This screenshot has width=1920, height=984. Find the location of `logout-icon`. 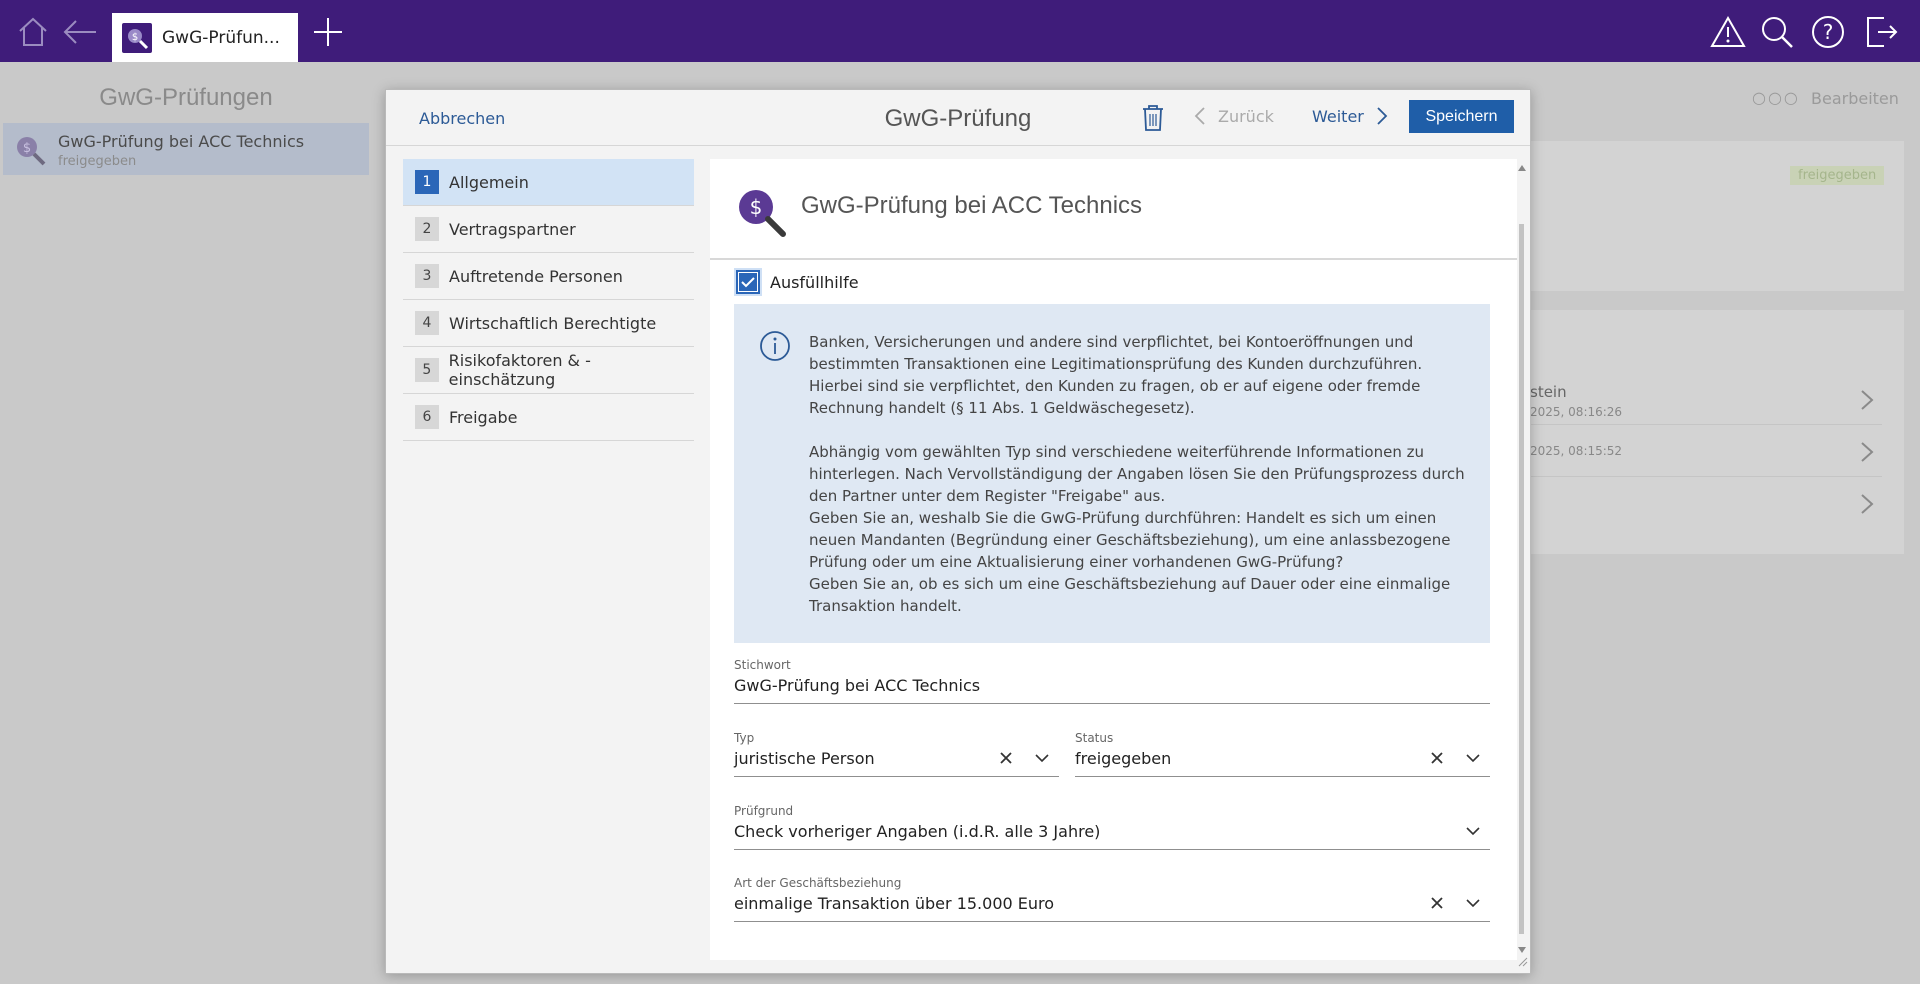

logout-icon is located at coordinates (1881, 32).